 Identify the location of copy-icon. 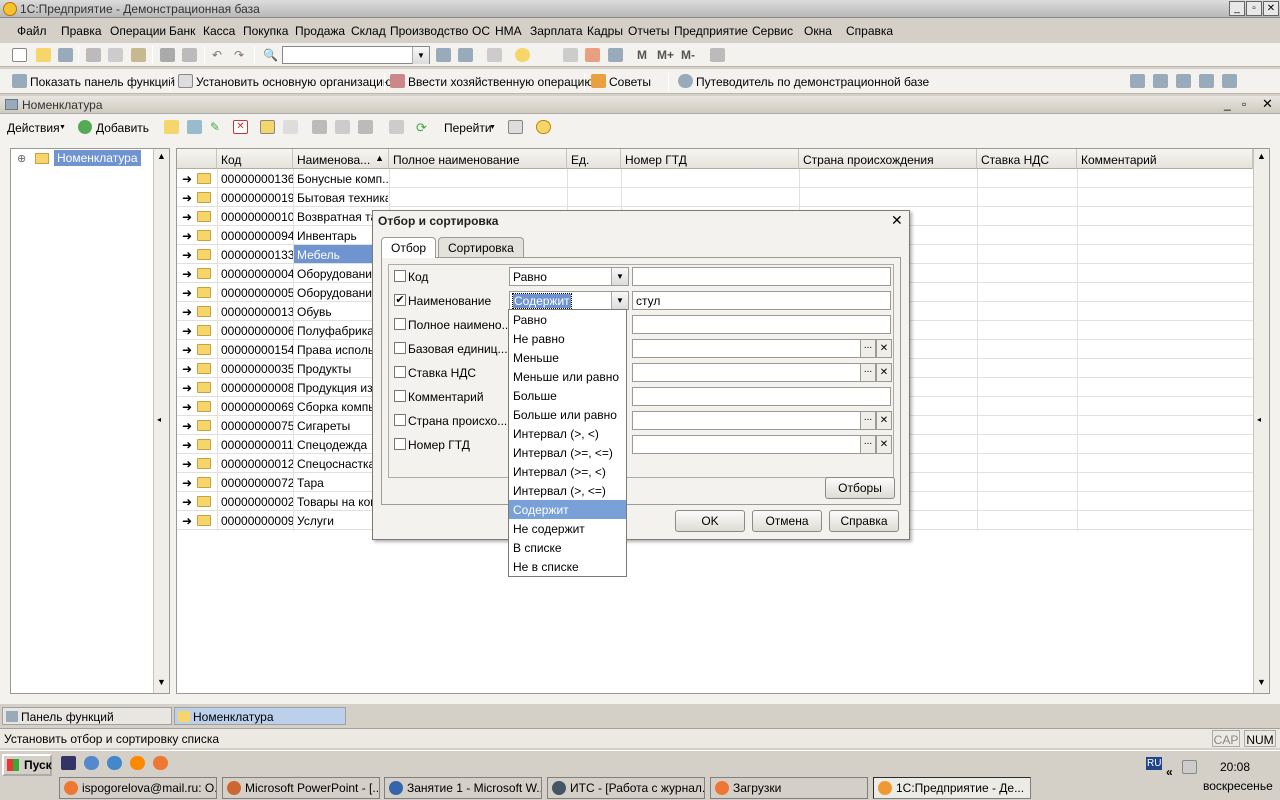
(115, 55).